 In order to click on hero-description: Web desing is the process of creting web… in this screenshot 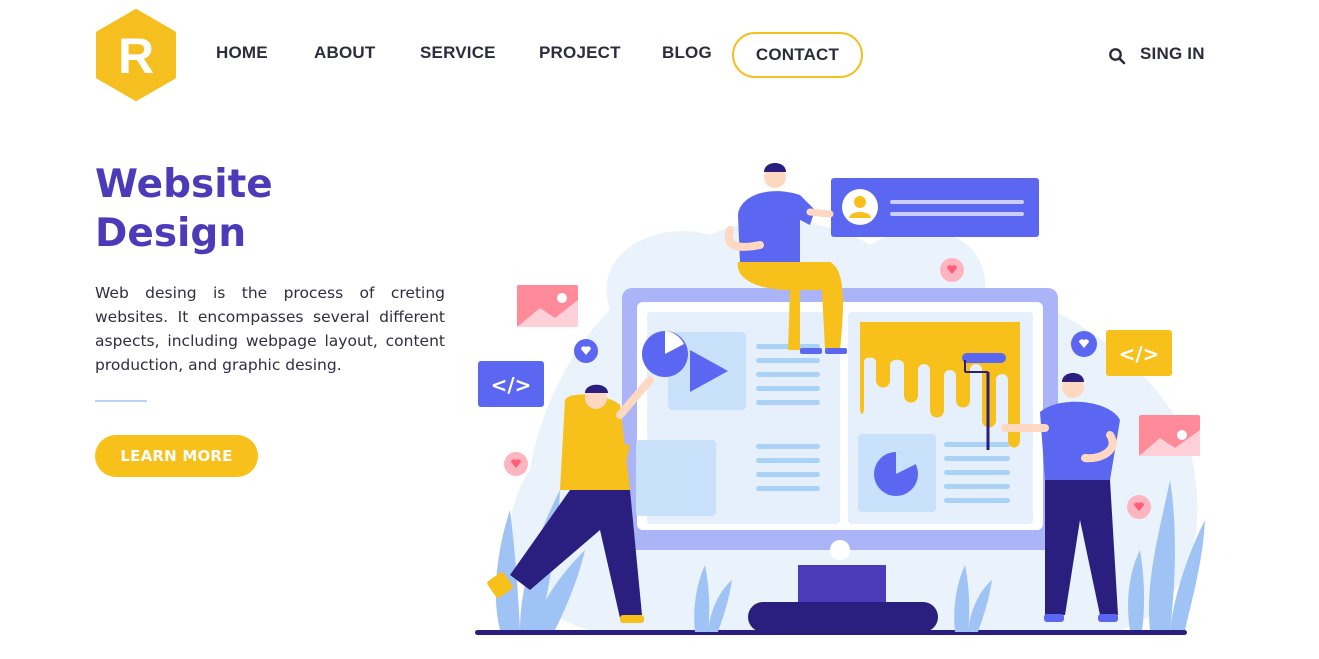, I will do `click(270, 329)`.